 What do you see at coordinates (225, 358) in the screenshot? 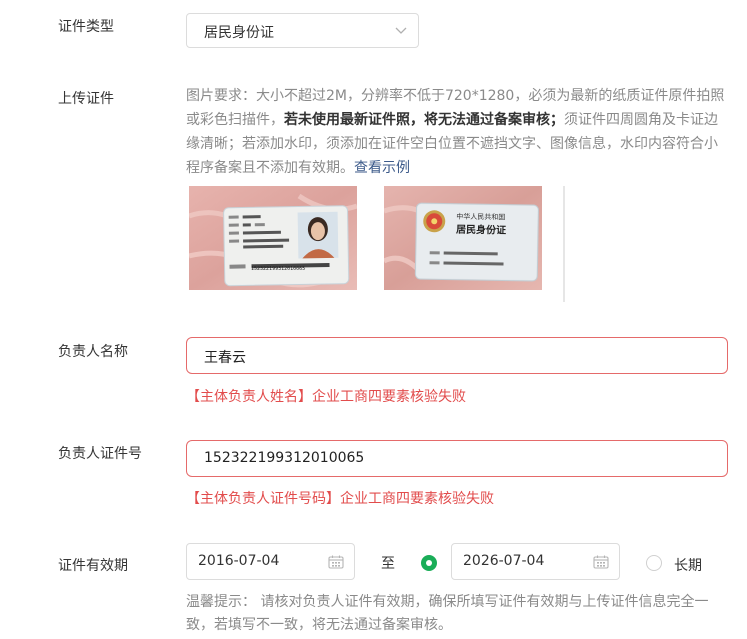
I see `principal-name-value: 王春云` at bounding box center [225, 358].